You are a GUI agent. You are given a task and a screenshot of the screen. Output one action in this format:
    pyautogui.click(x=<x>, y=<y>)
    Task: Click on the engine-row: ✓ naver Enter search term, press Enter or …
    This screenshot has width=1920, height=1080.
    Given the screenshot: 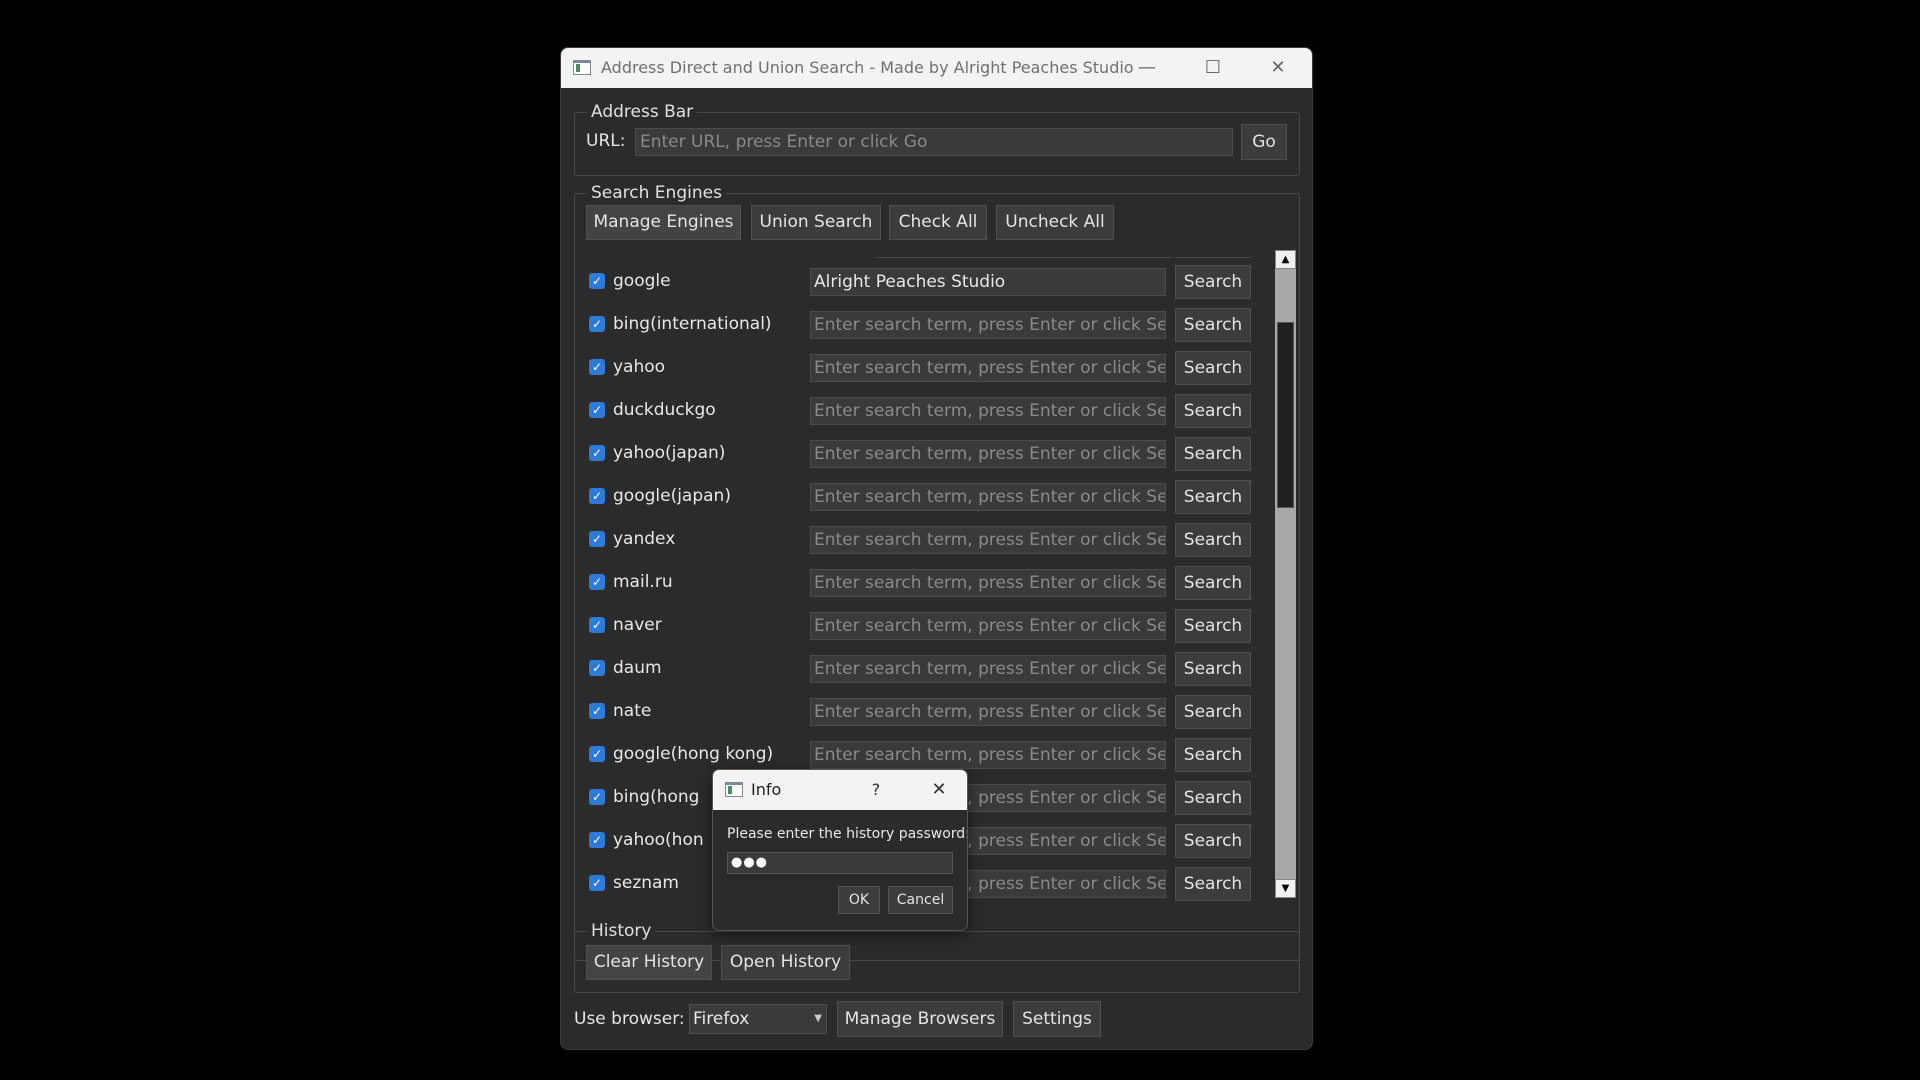 What is the action you would take?
    pyautogui.click(x=915, y=627)
    